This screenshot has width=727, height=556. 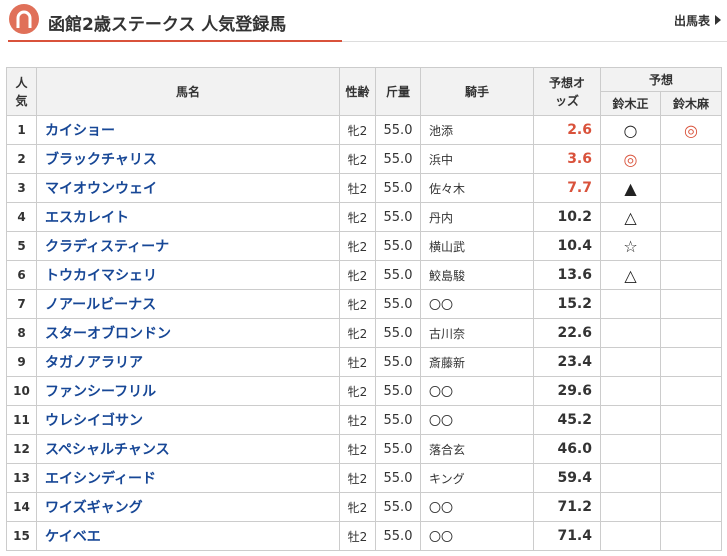 I want to click on rank-cell: 9, so click(x=21, y=362).